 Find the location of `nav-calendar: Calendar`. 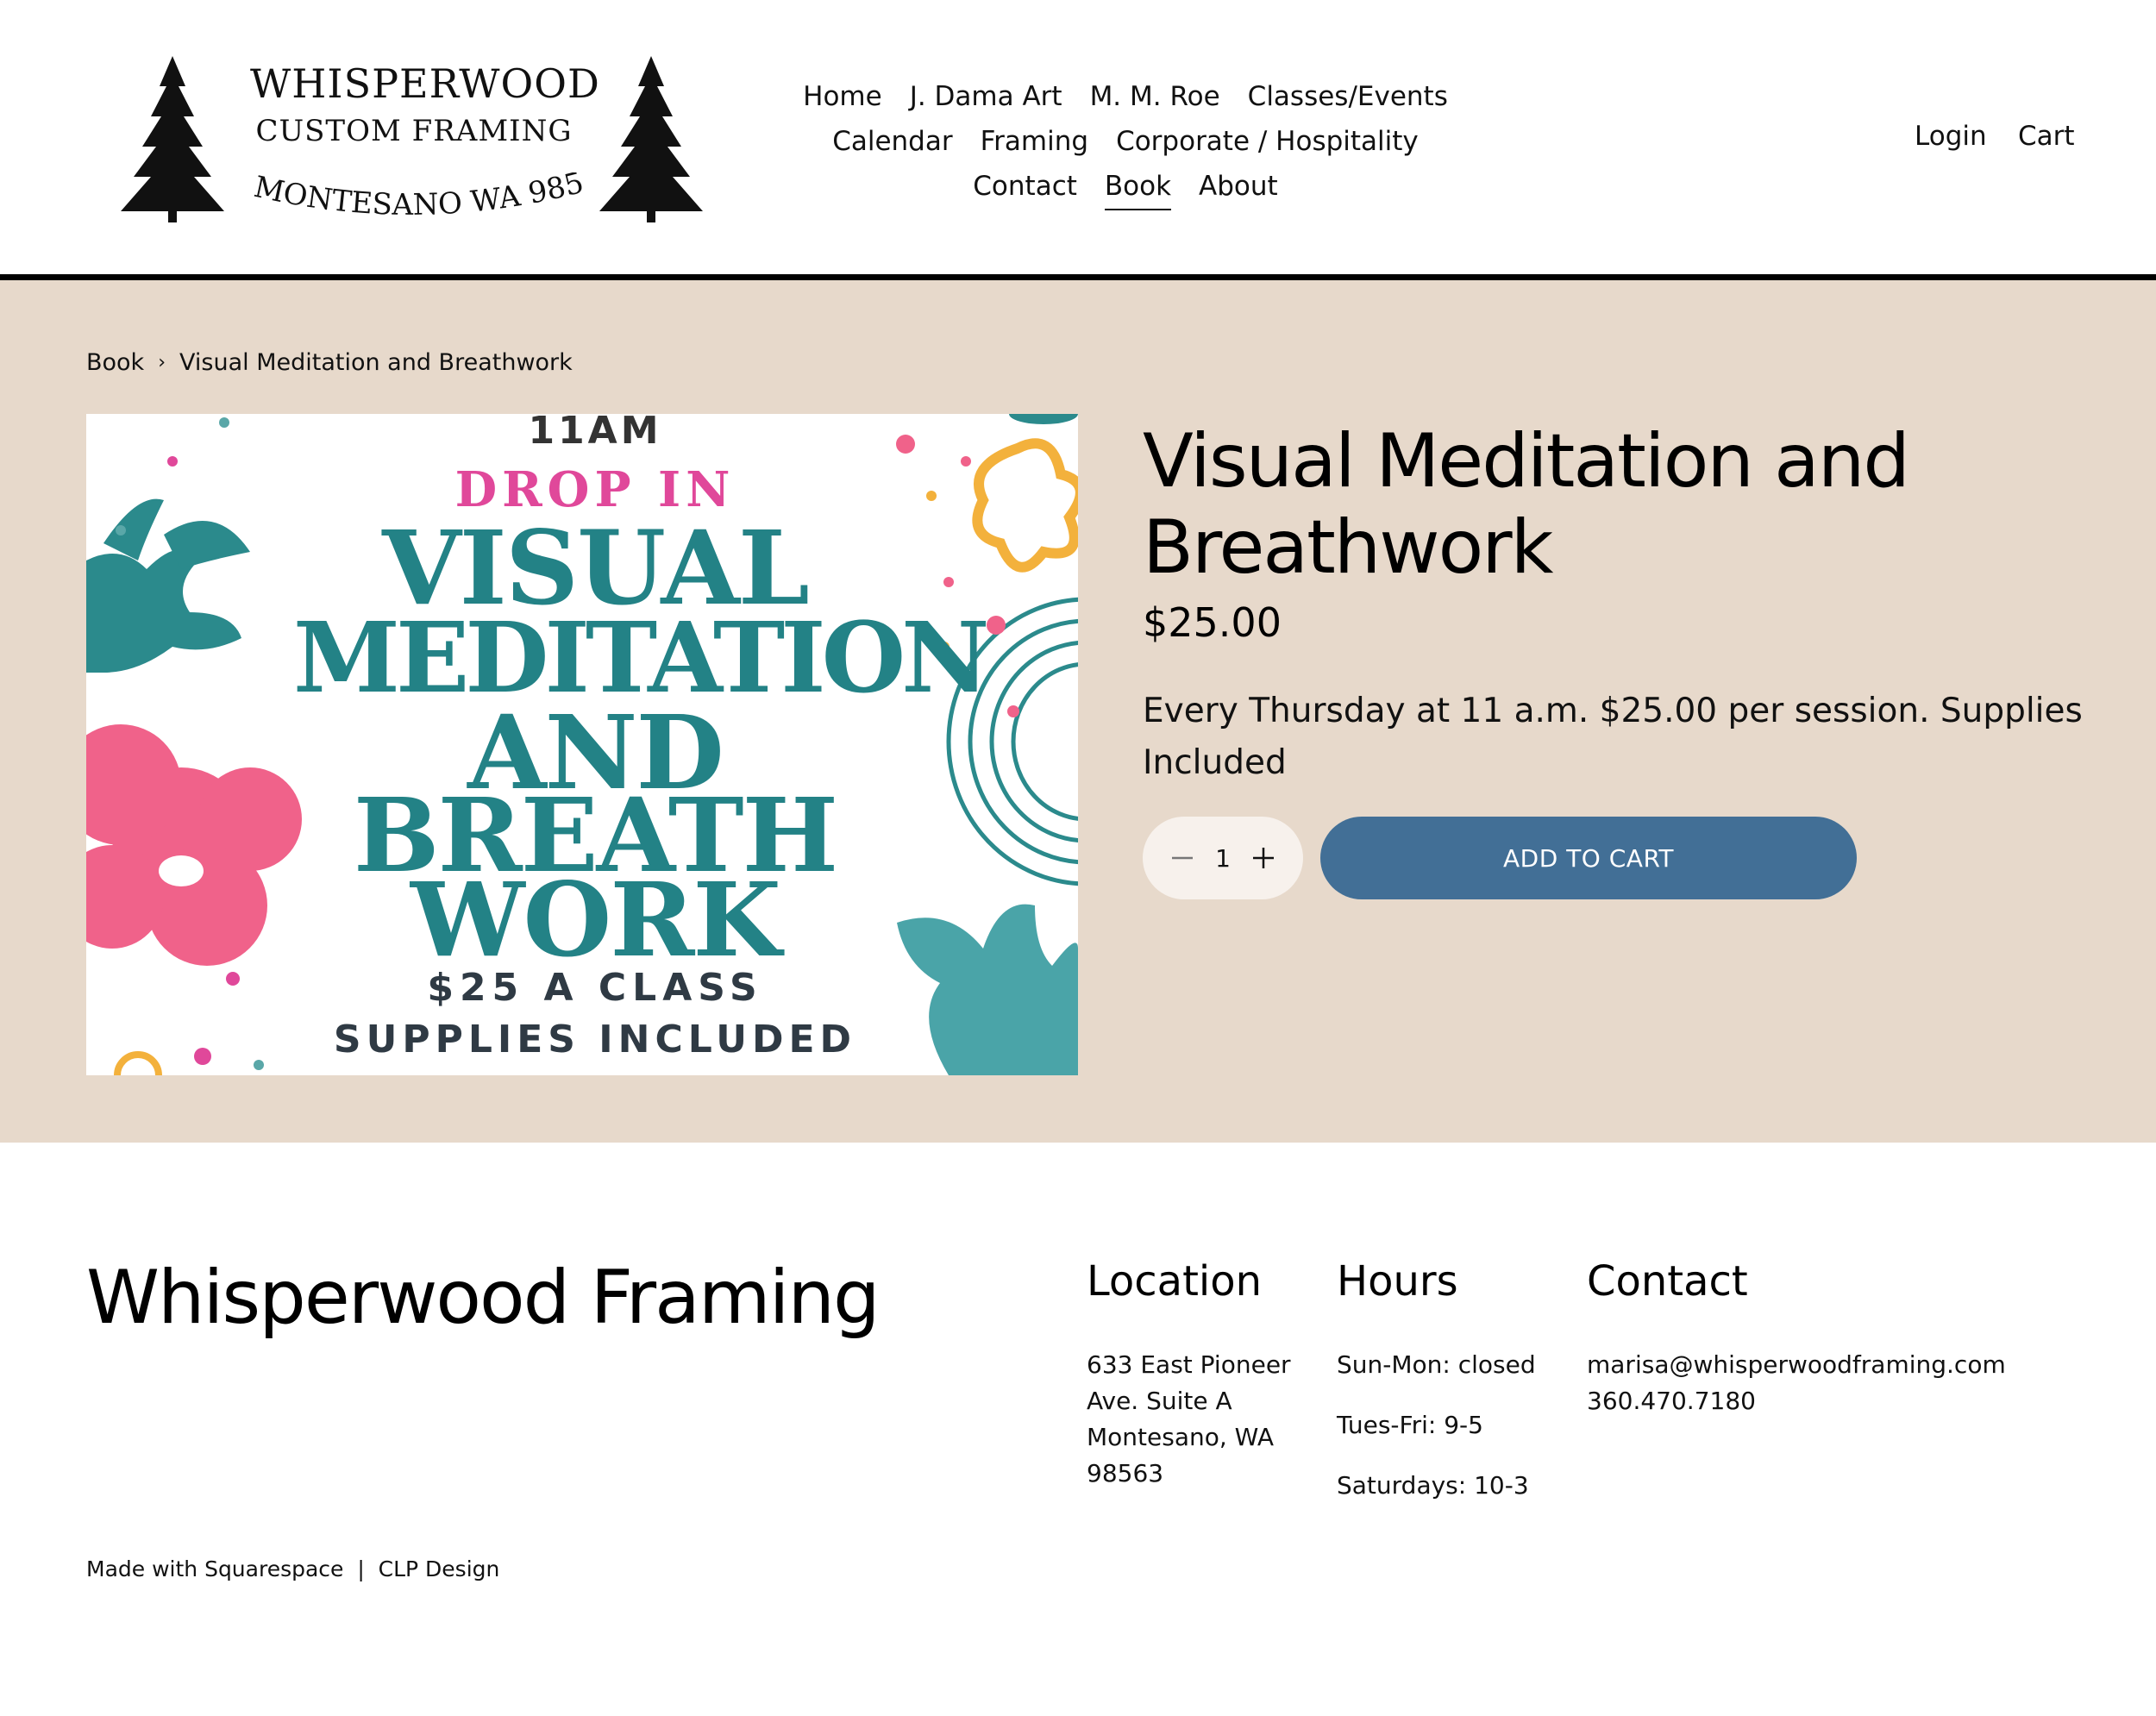

nav-calendar: Calendar is located at coordinates (892, 143).